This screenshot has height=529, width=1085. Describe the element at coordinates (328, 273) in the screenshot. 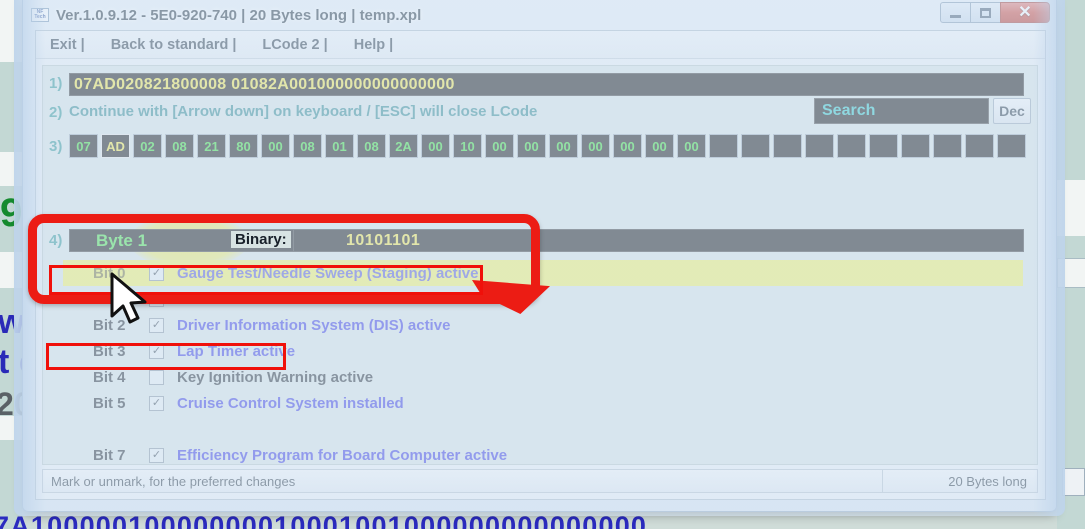

I see `bit-description: Gauge Test/Needle Sweep (Staging) active` at that location.